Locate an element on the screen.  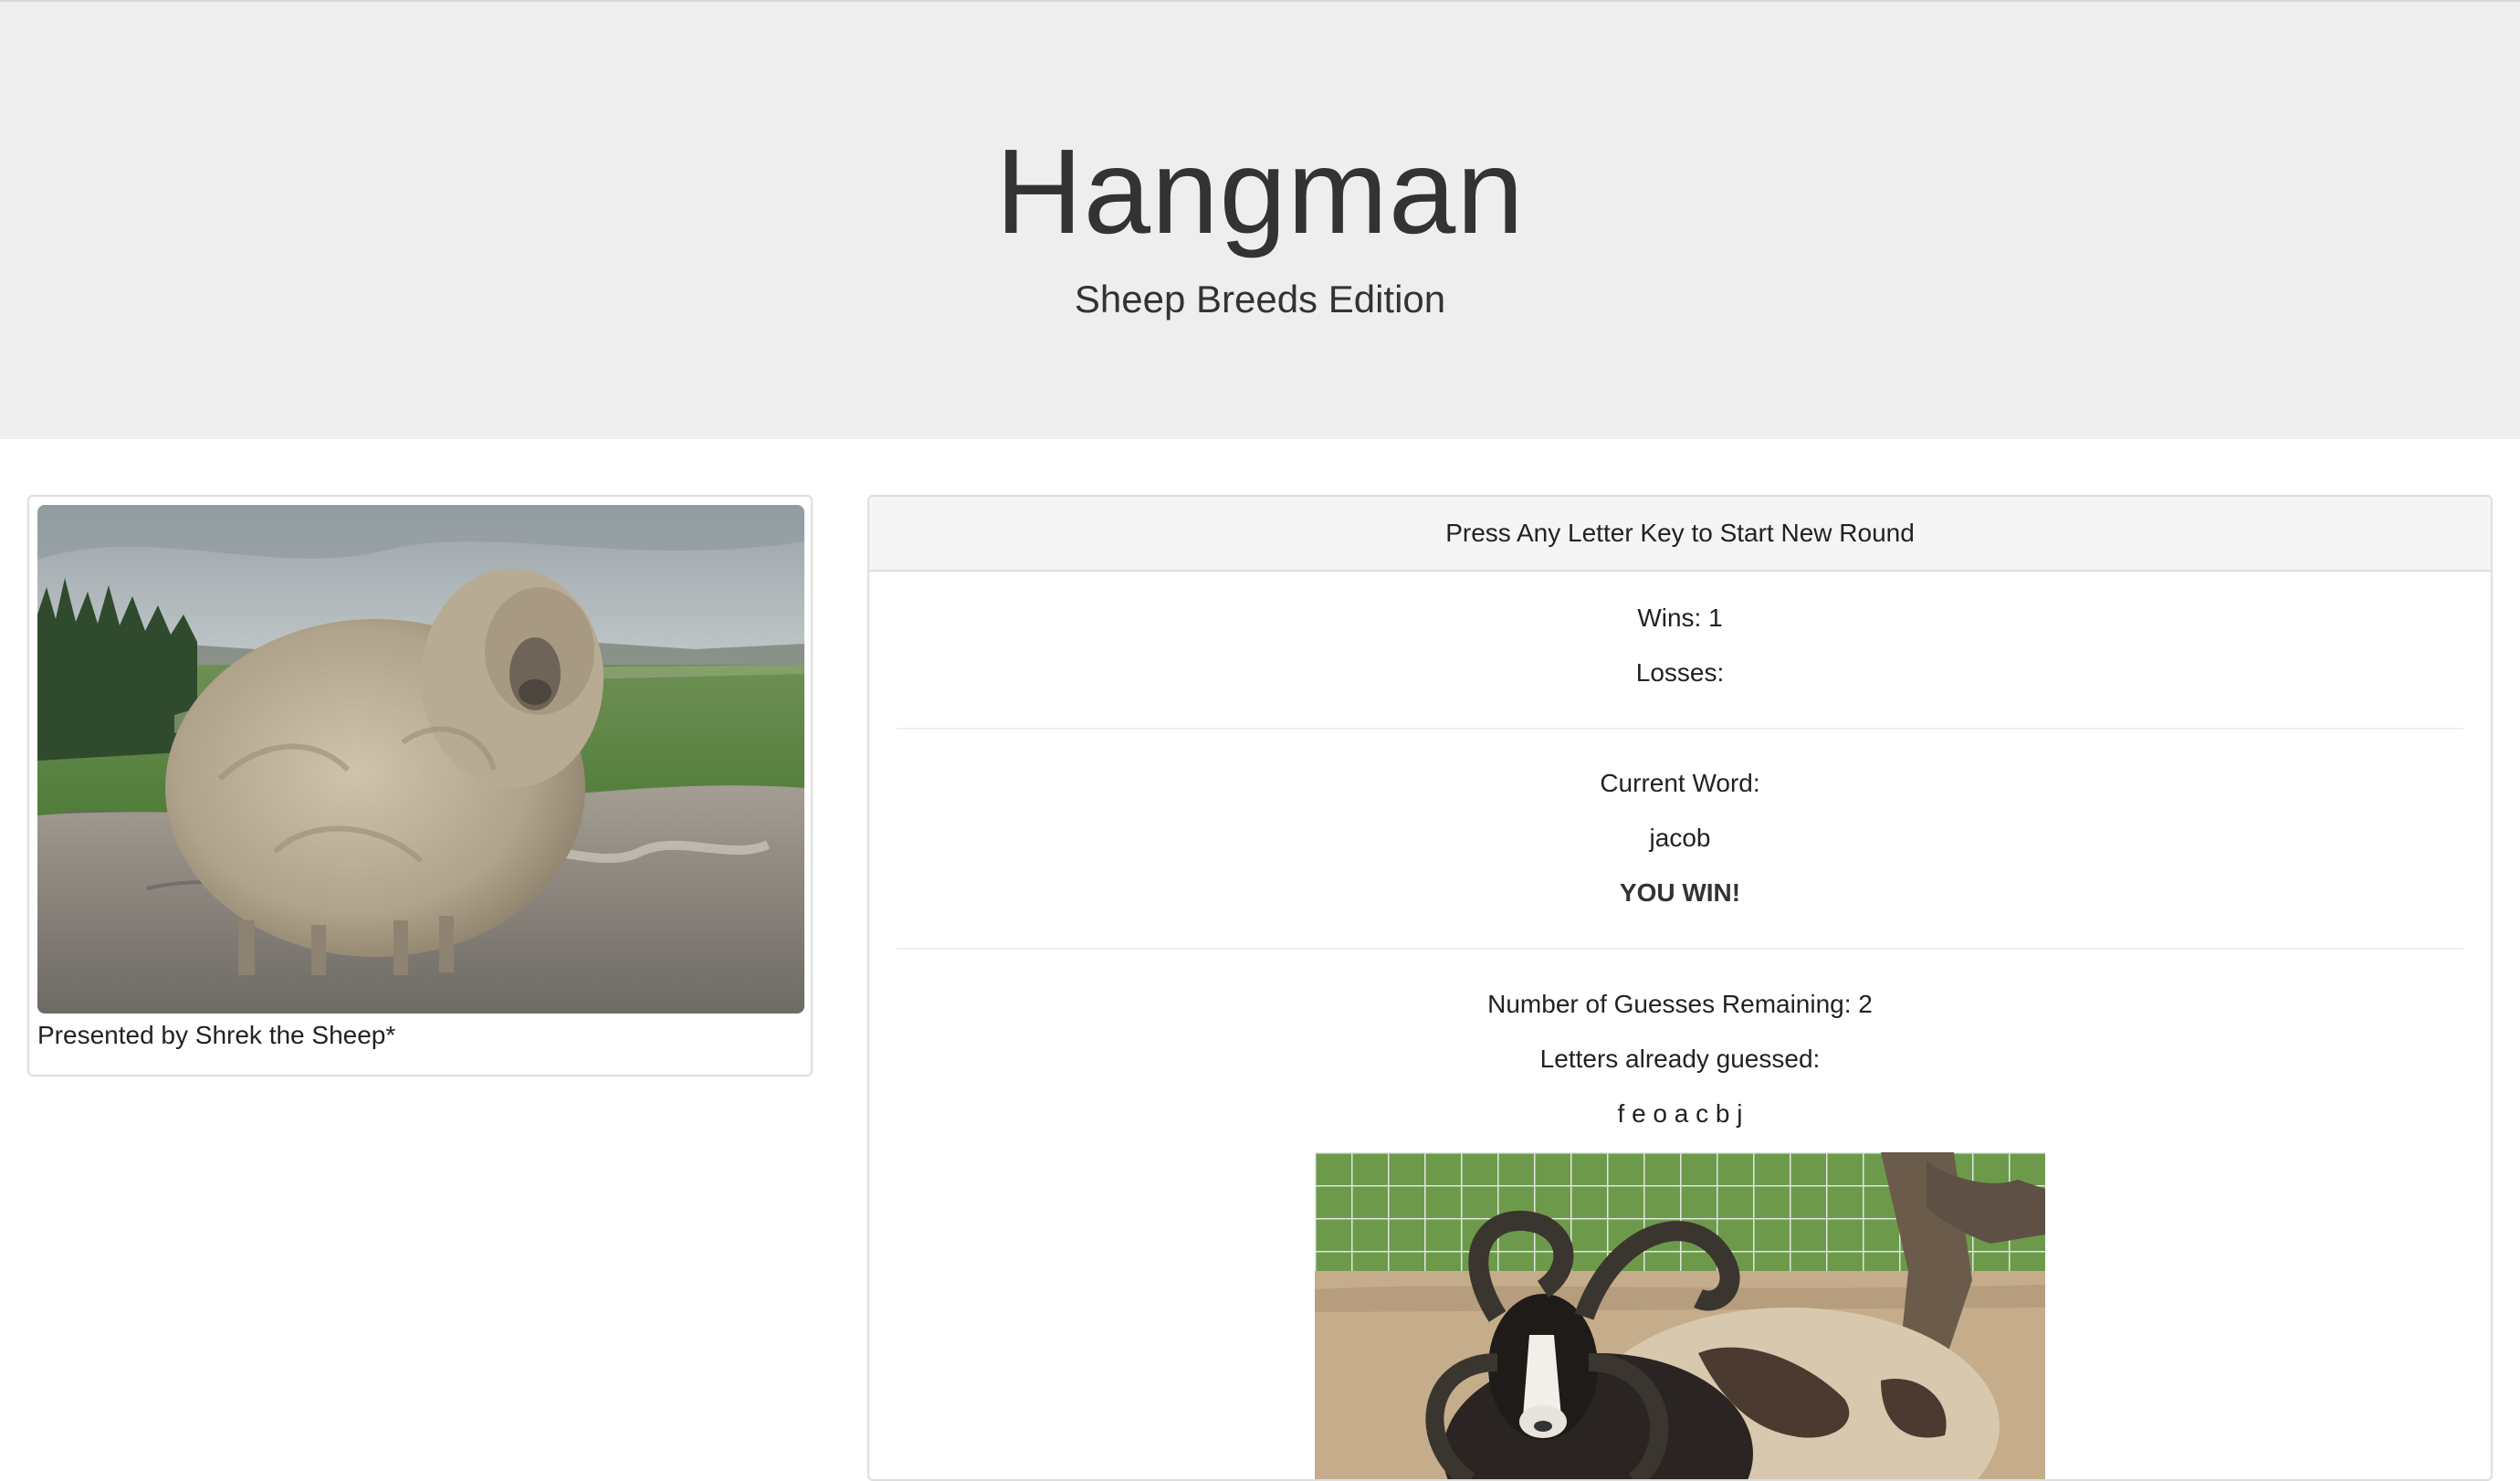
wins-counter: Wins: 1 is located at coordinates (1680, 618).